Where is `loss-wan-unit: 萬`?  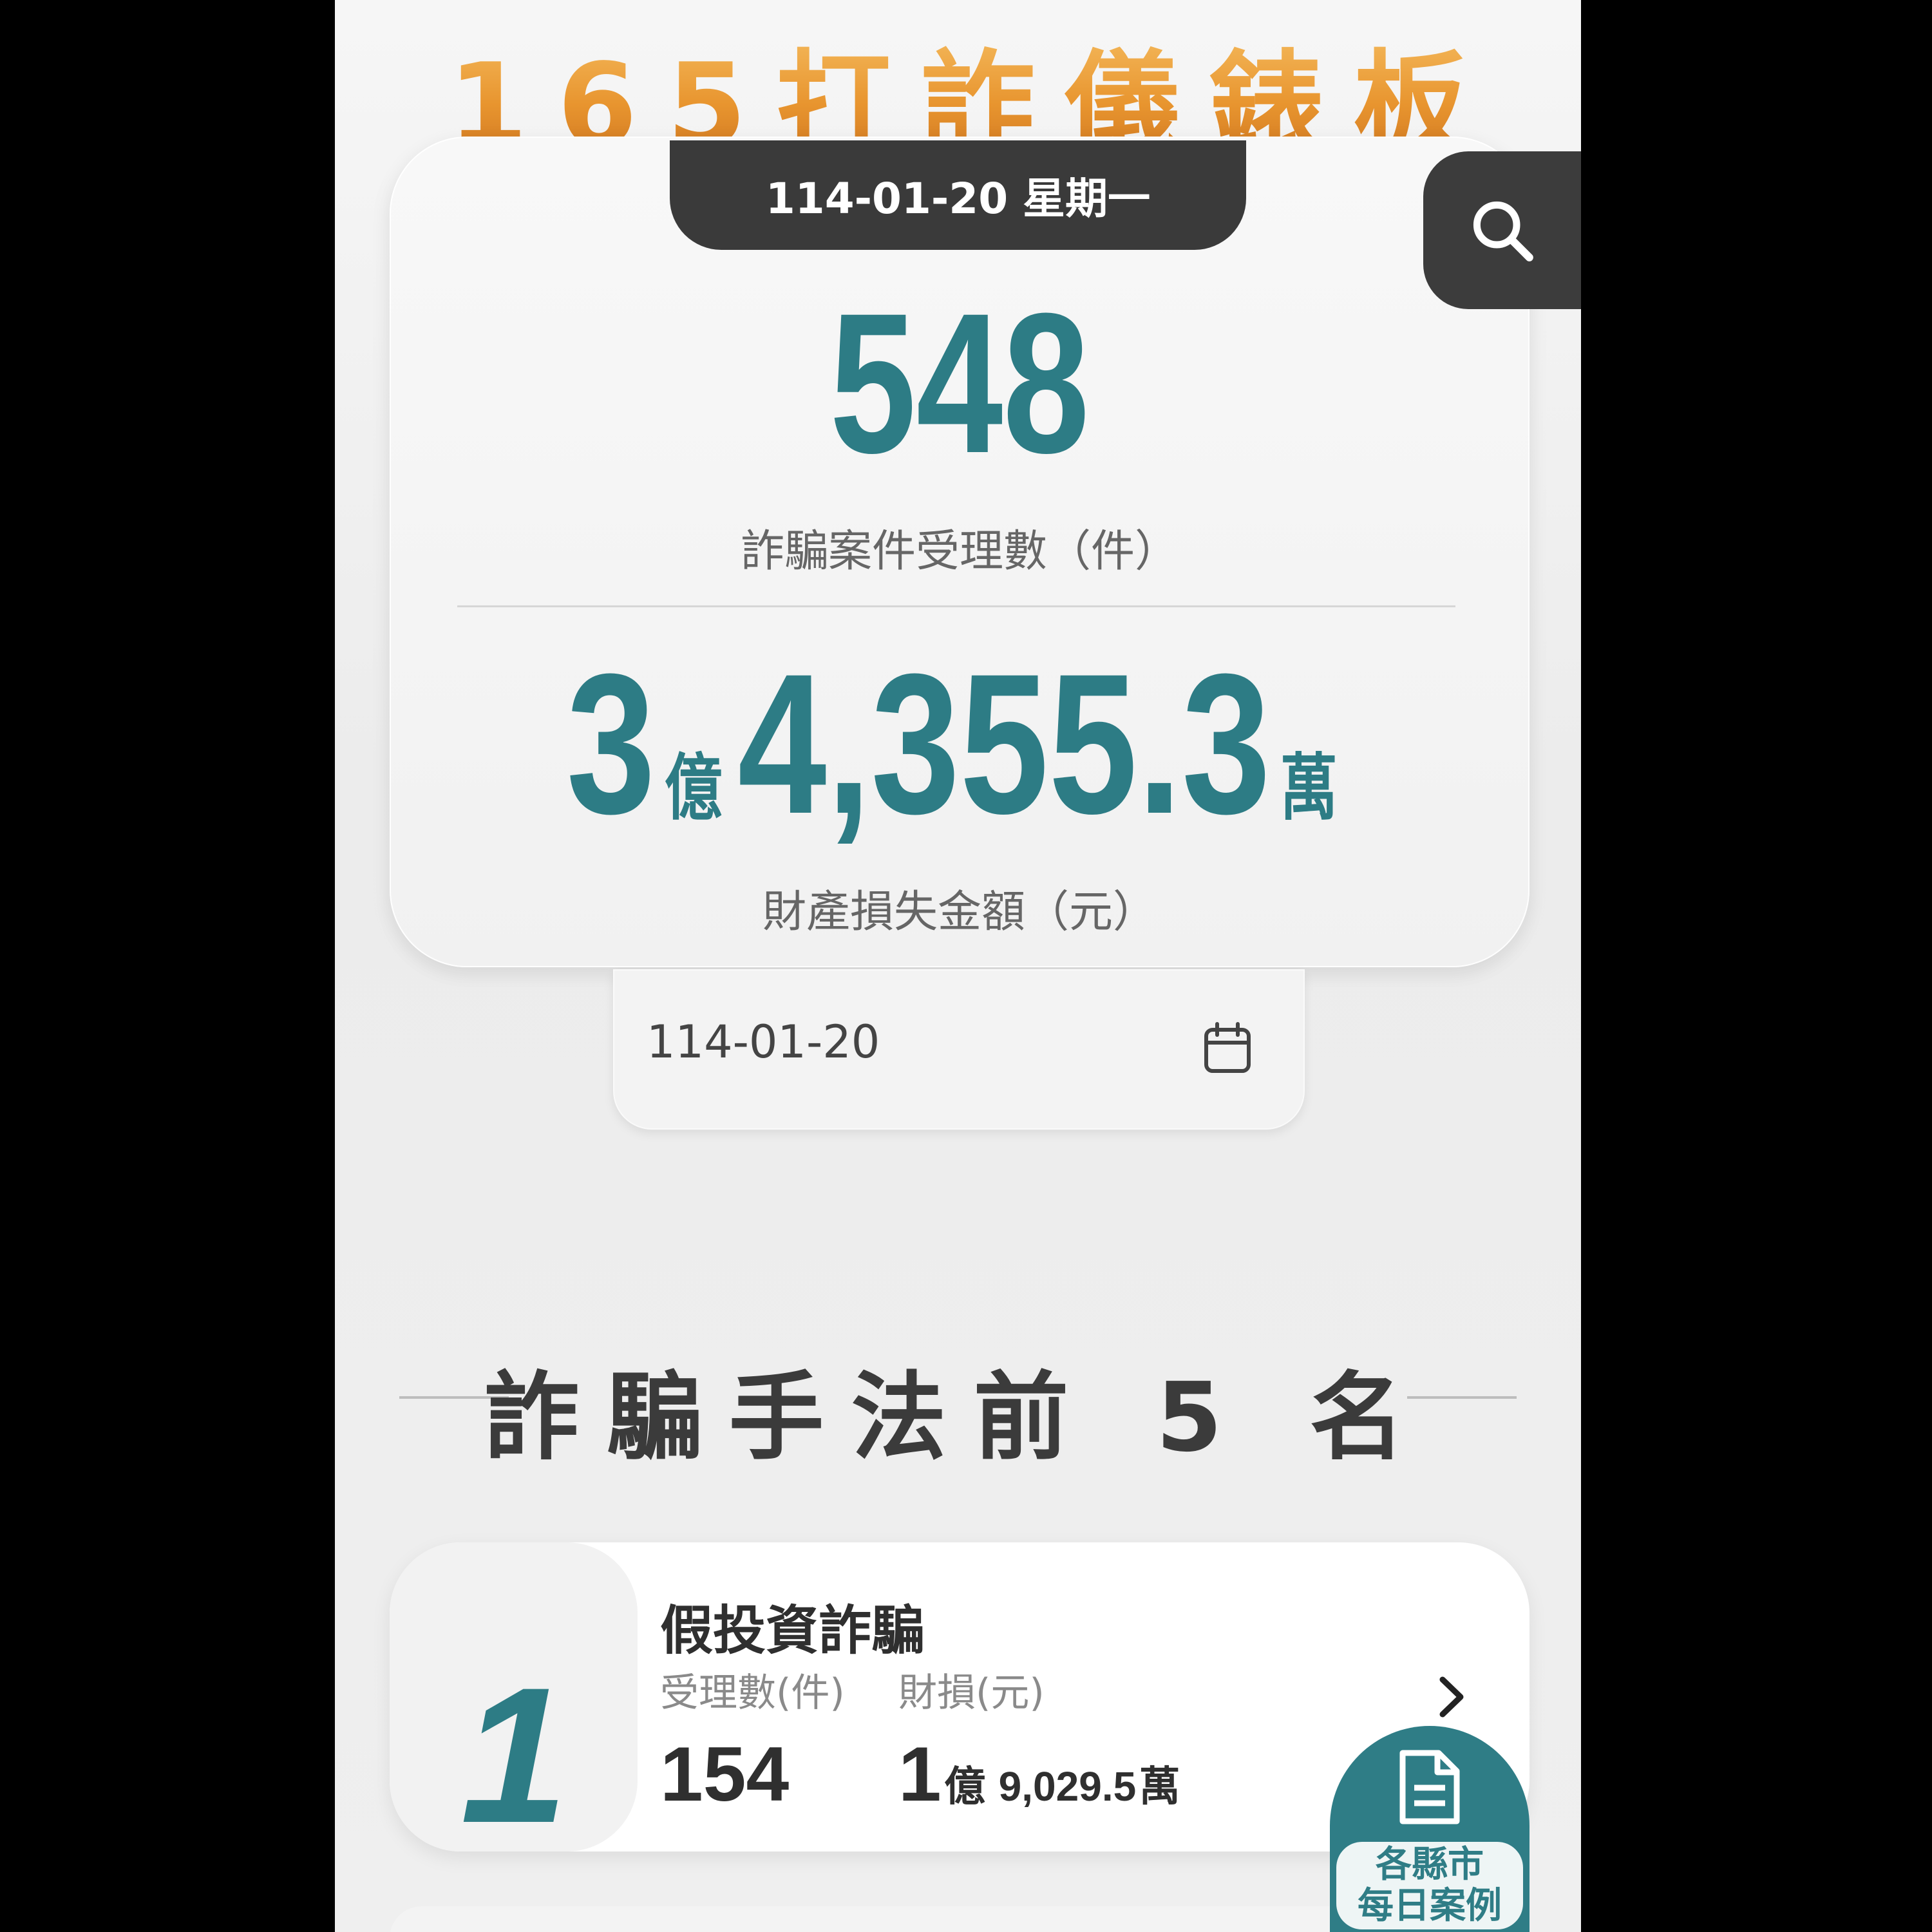 loss-wan-unit: 萬 is located at coordinates (1309, 788).